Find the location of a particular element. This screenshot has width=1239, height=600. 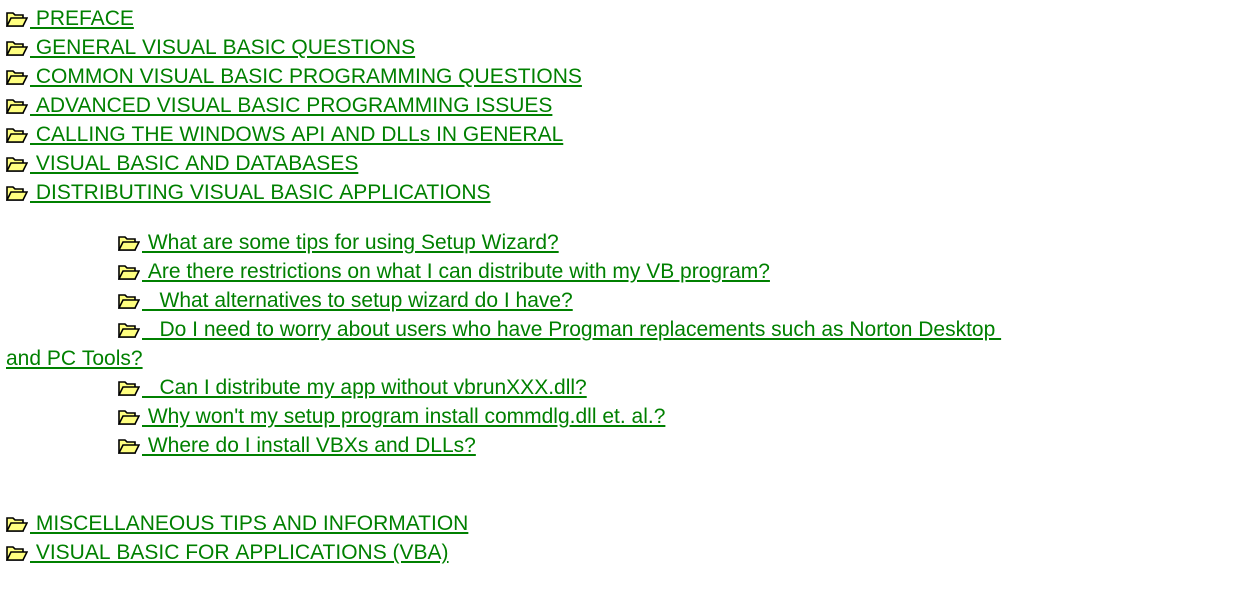

toc-link-general-vb-questions: GENERAL VISUAL BASIC QUESTIONS is located at coordinates (222, 47).